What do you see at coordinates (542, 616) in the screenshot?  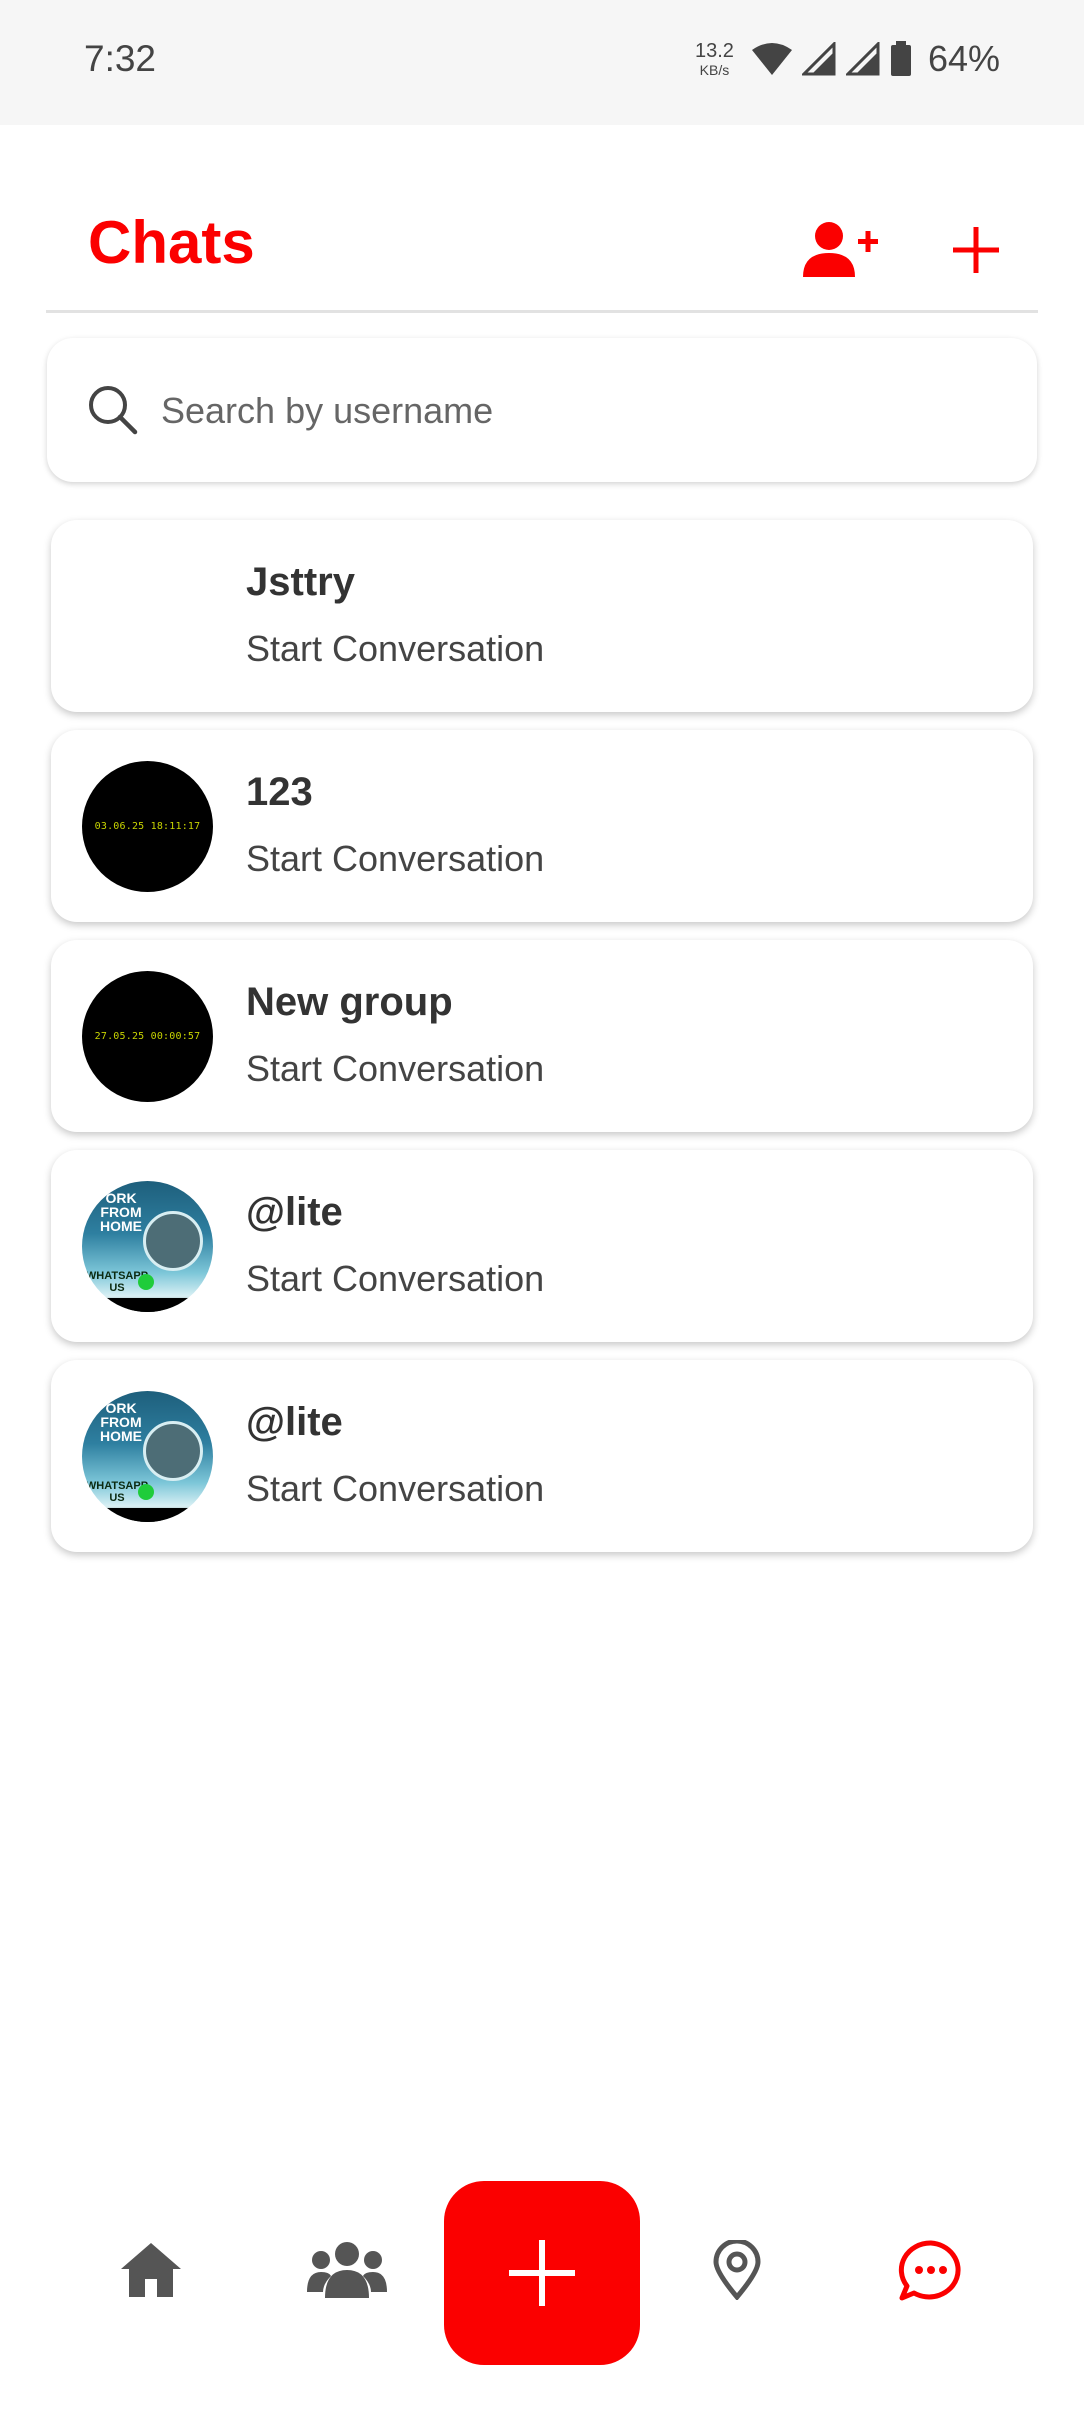 I see `chat-item: Jsttry Start Conversation` at bounding box center [542, 616].